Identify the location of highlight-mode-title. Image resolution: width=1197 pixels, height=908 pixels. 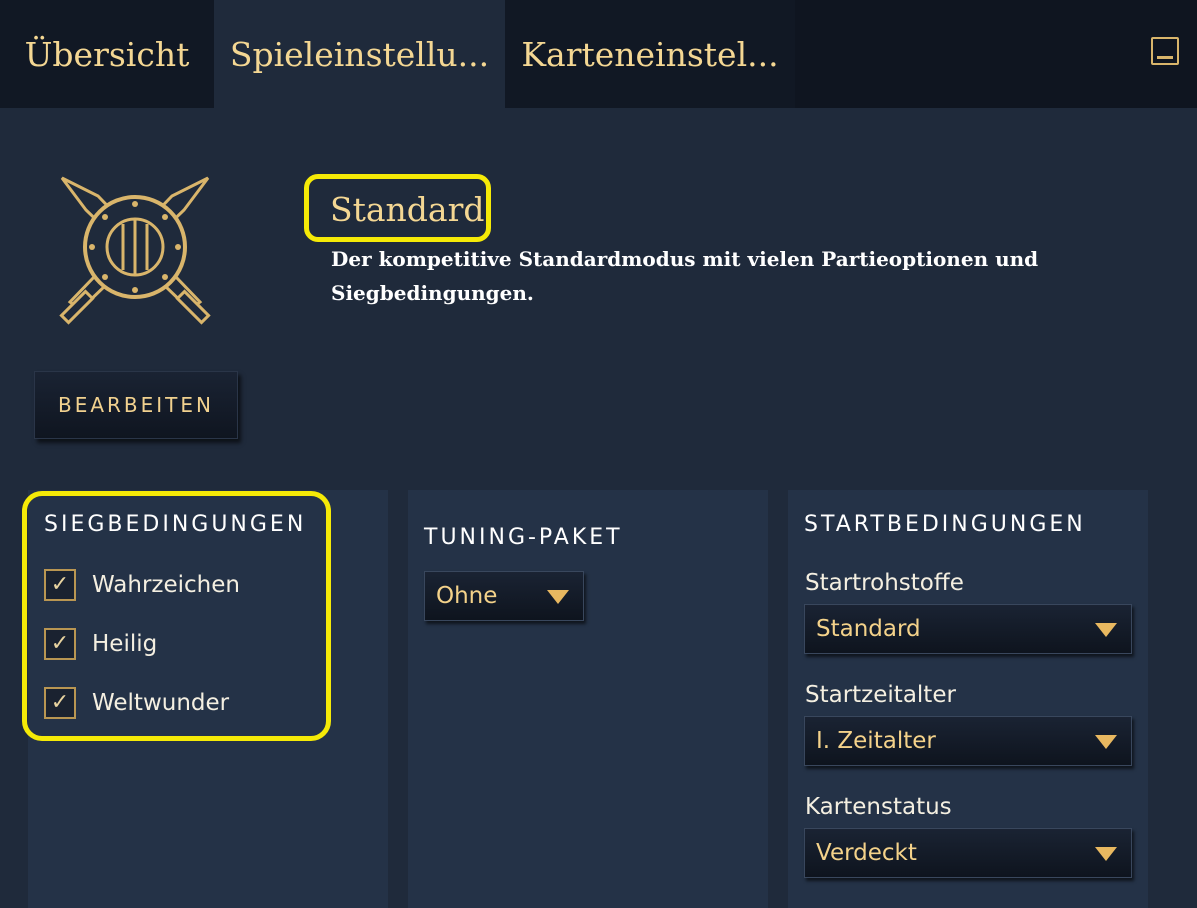
(397, 208).